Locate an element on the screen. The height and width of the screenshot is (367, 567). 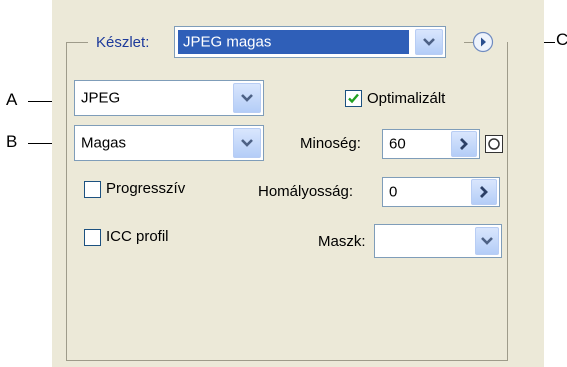
optimized-label: Optimalizált is located at coordinates (406, 98).